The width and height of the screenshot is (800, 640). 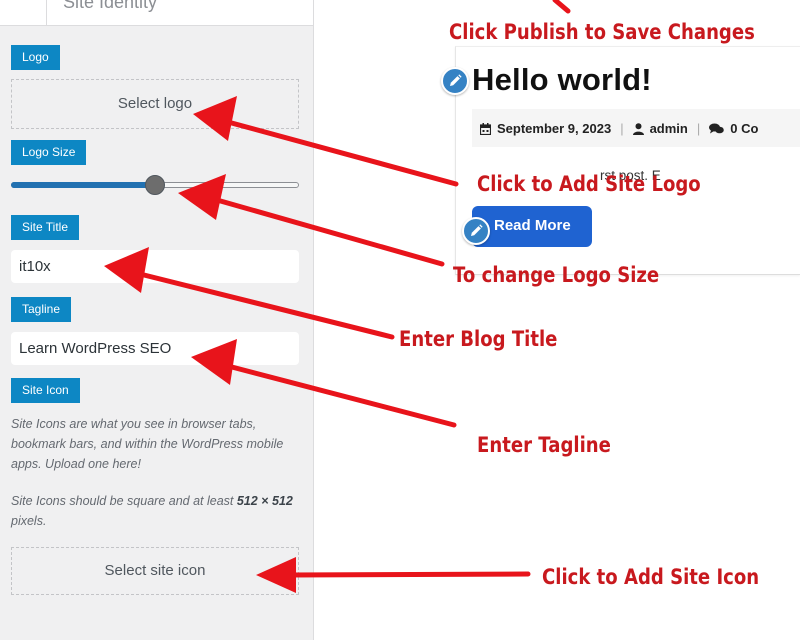 I want to click on note-add-icon: Click to Add Site Icon, so click(x=651, y=577).